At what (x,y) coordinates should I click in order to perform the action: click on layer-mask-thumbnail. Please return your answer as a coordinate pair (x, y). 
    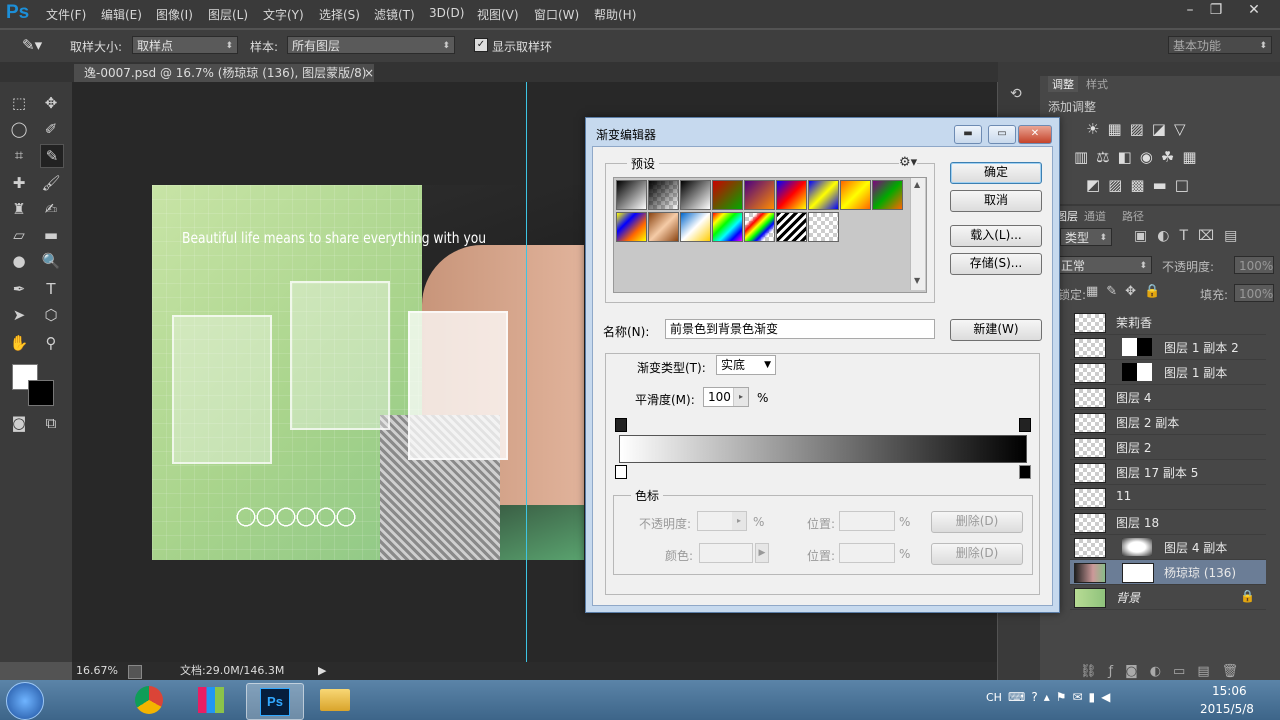
    Looking at the image, I should click on (1137, 547).